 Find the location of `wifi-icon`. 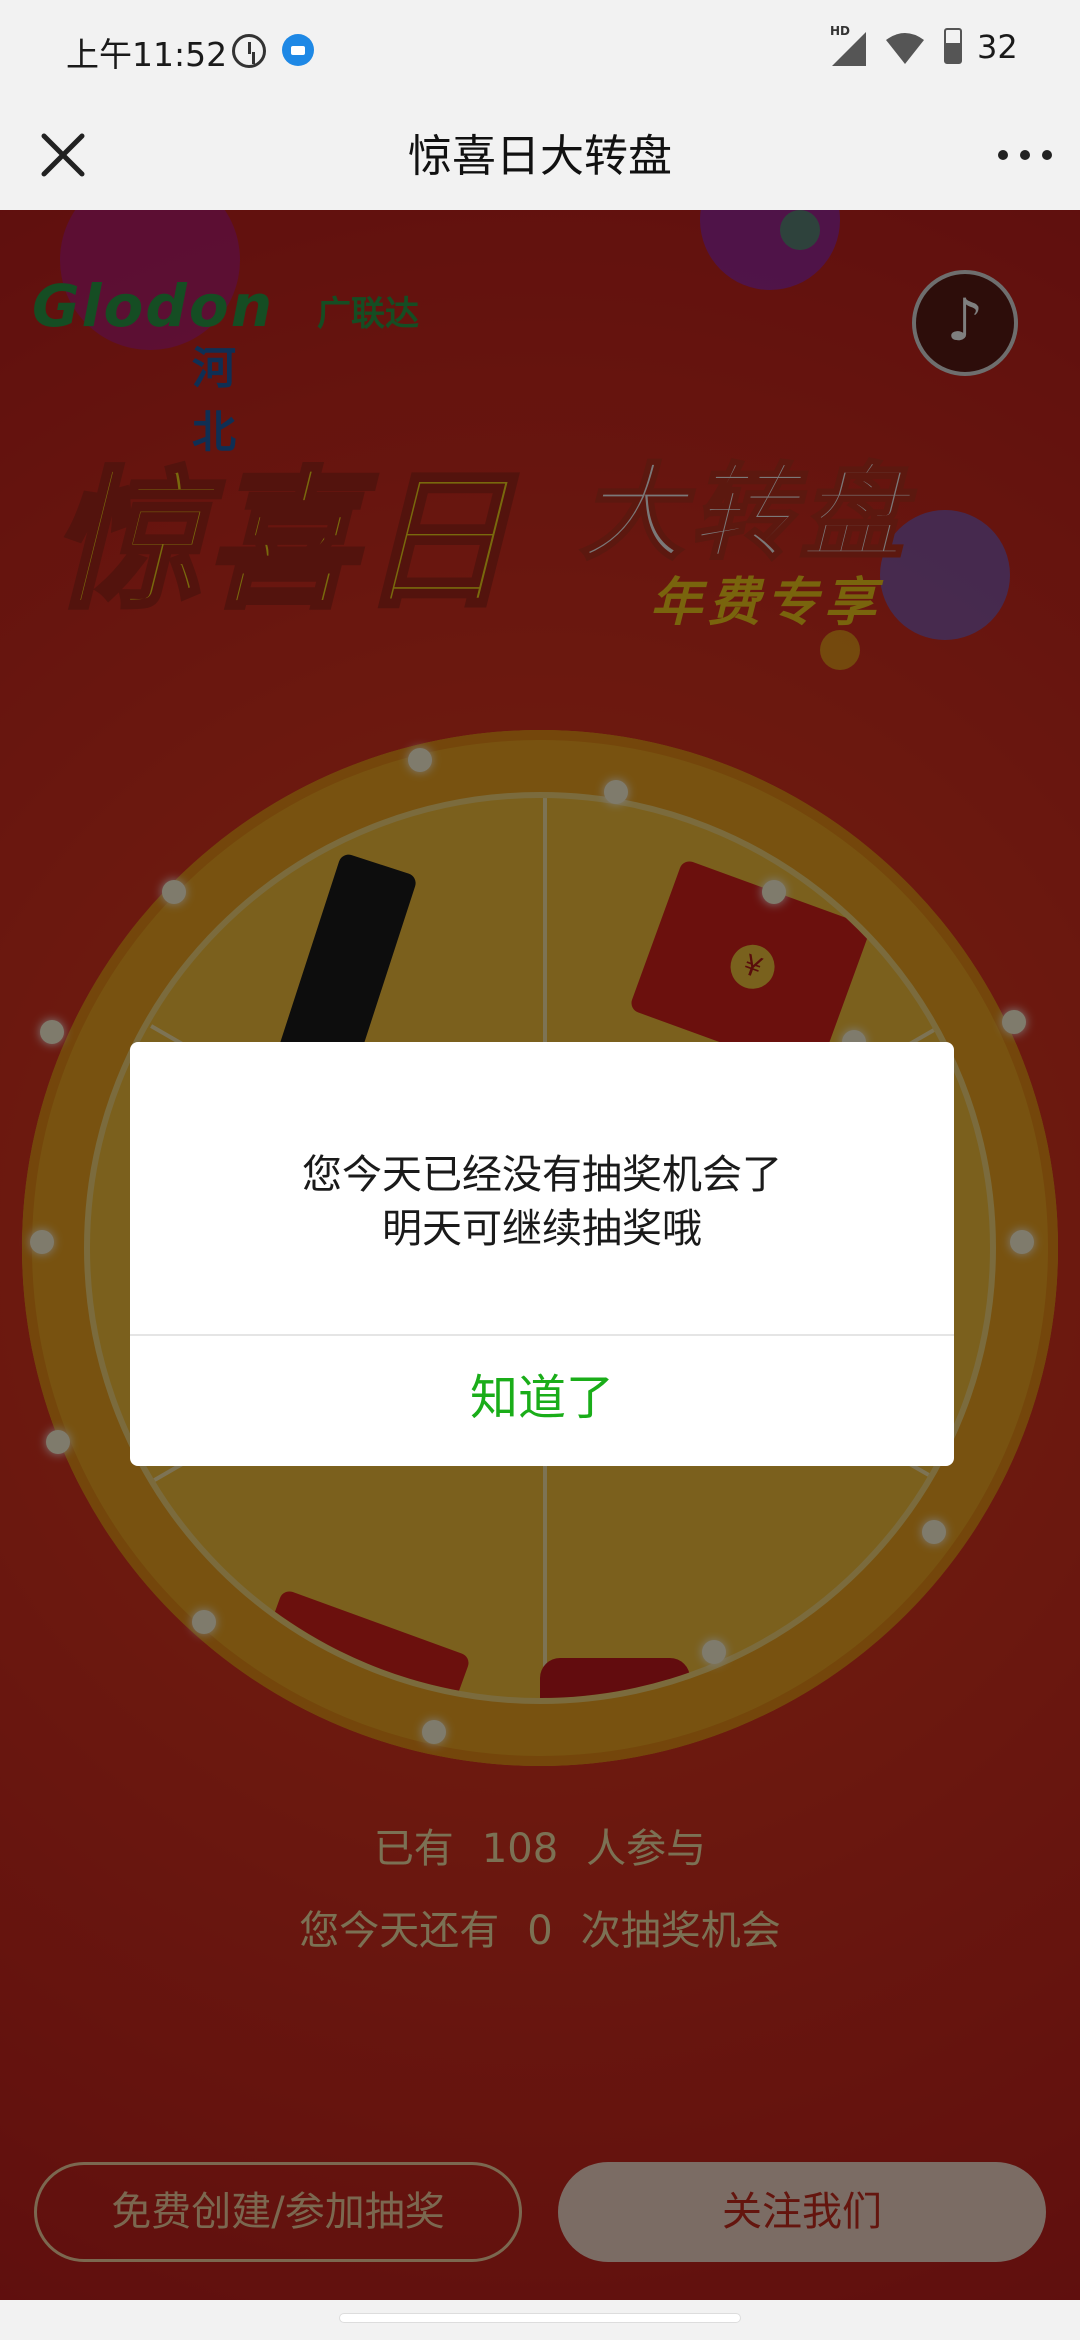

wifi-icon is located at coordinates (905, 48).